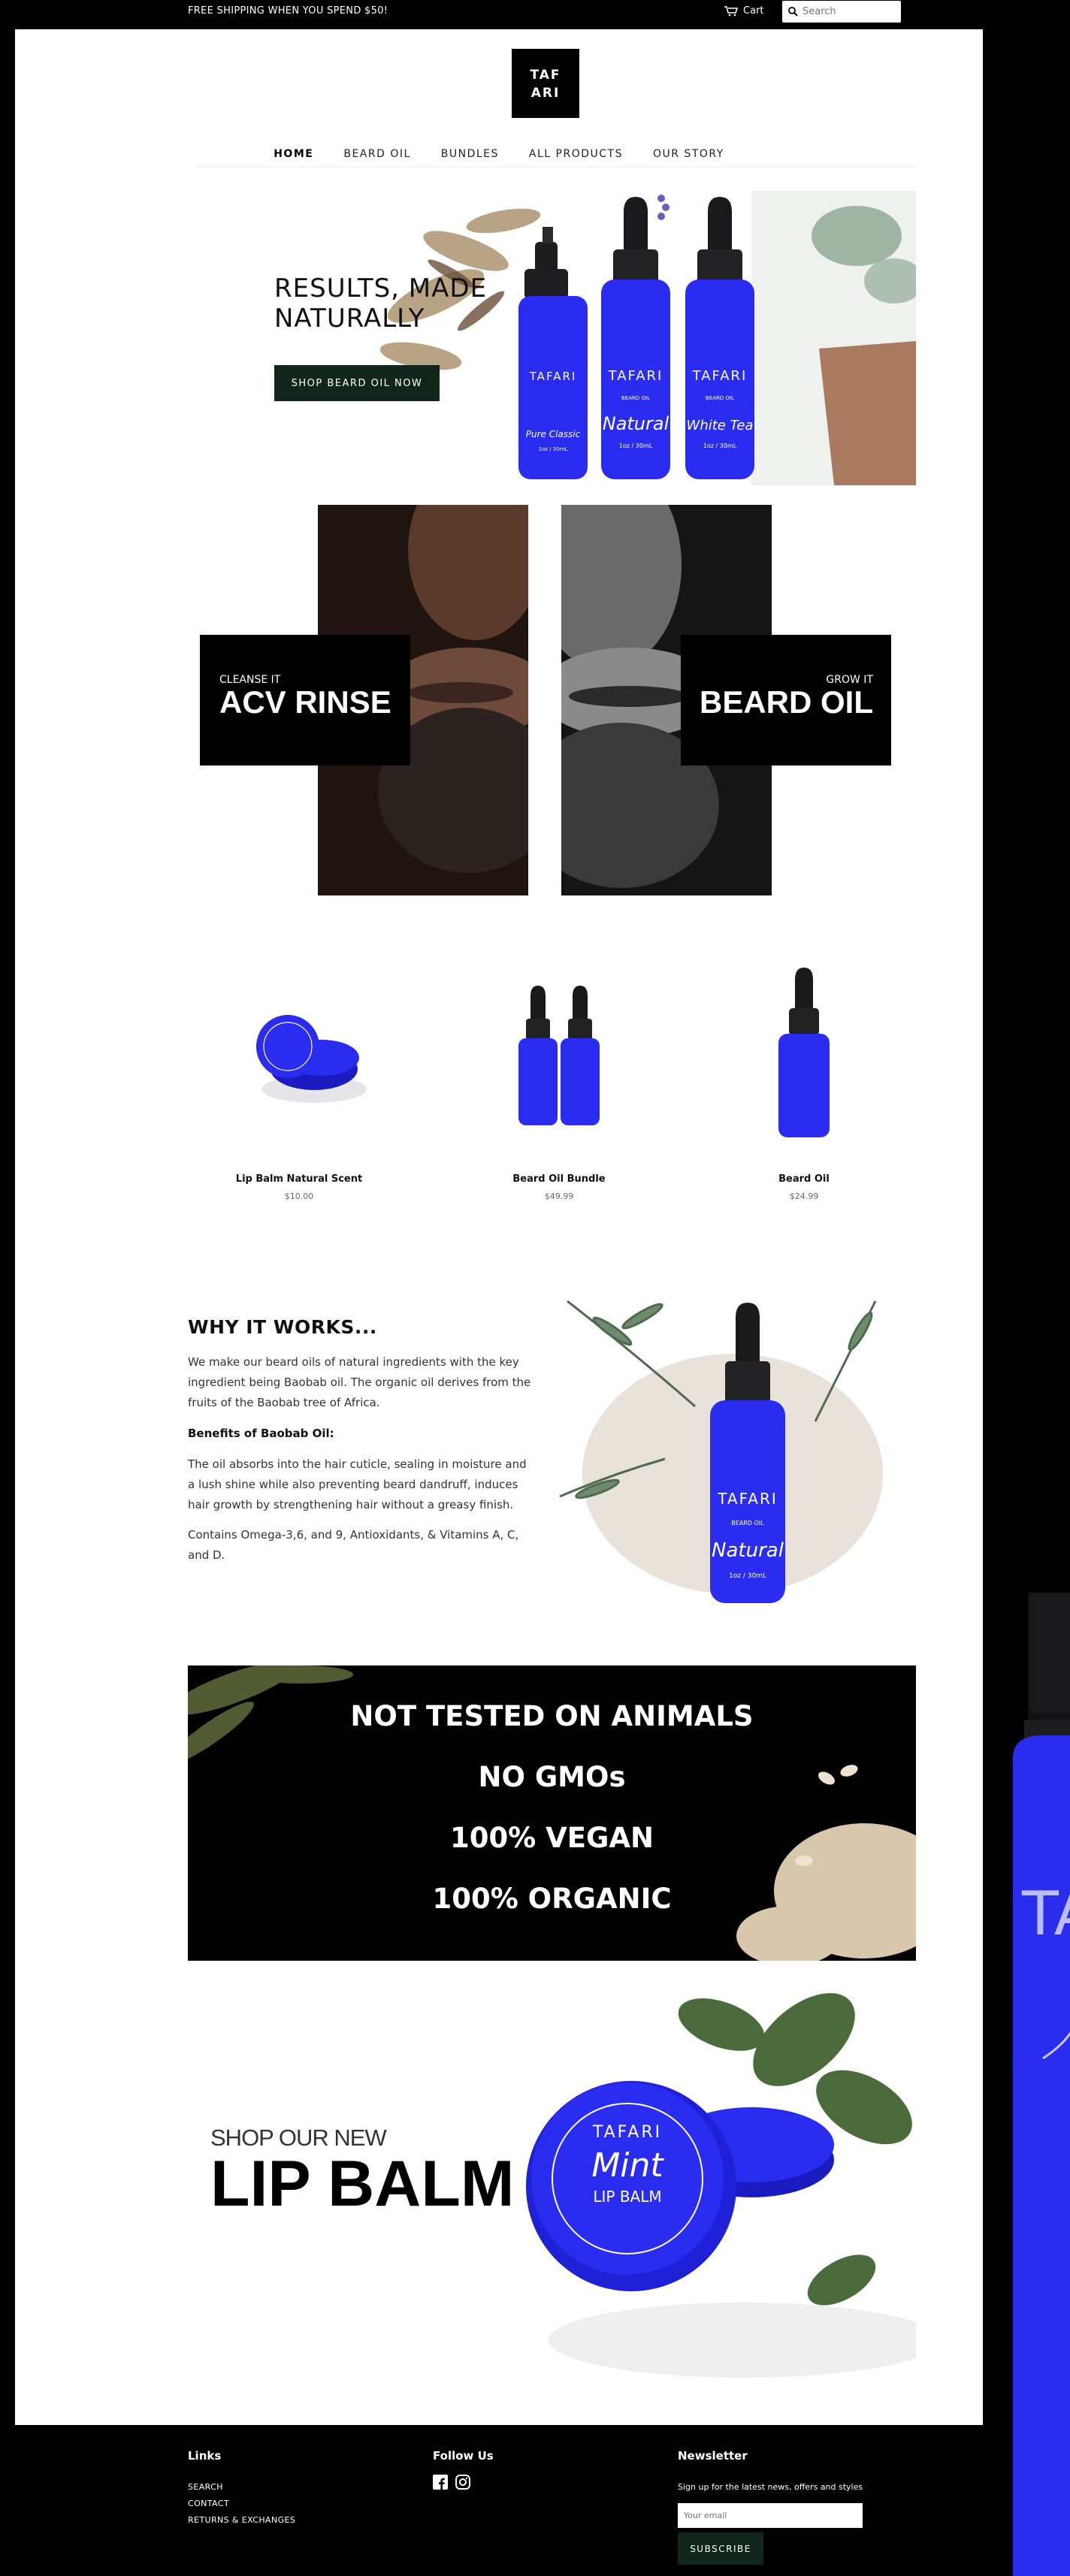  Describe the element at coordinates (357, 383) in the screenshot. I see `shop-beard-oil-button: SHOP BEARD OIL NOW` at that location.